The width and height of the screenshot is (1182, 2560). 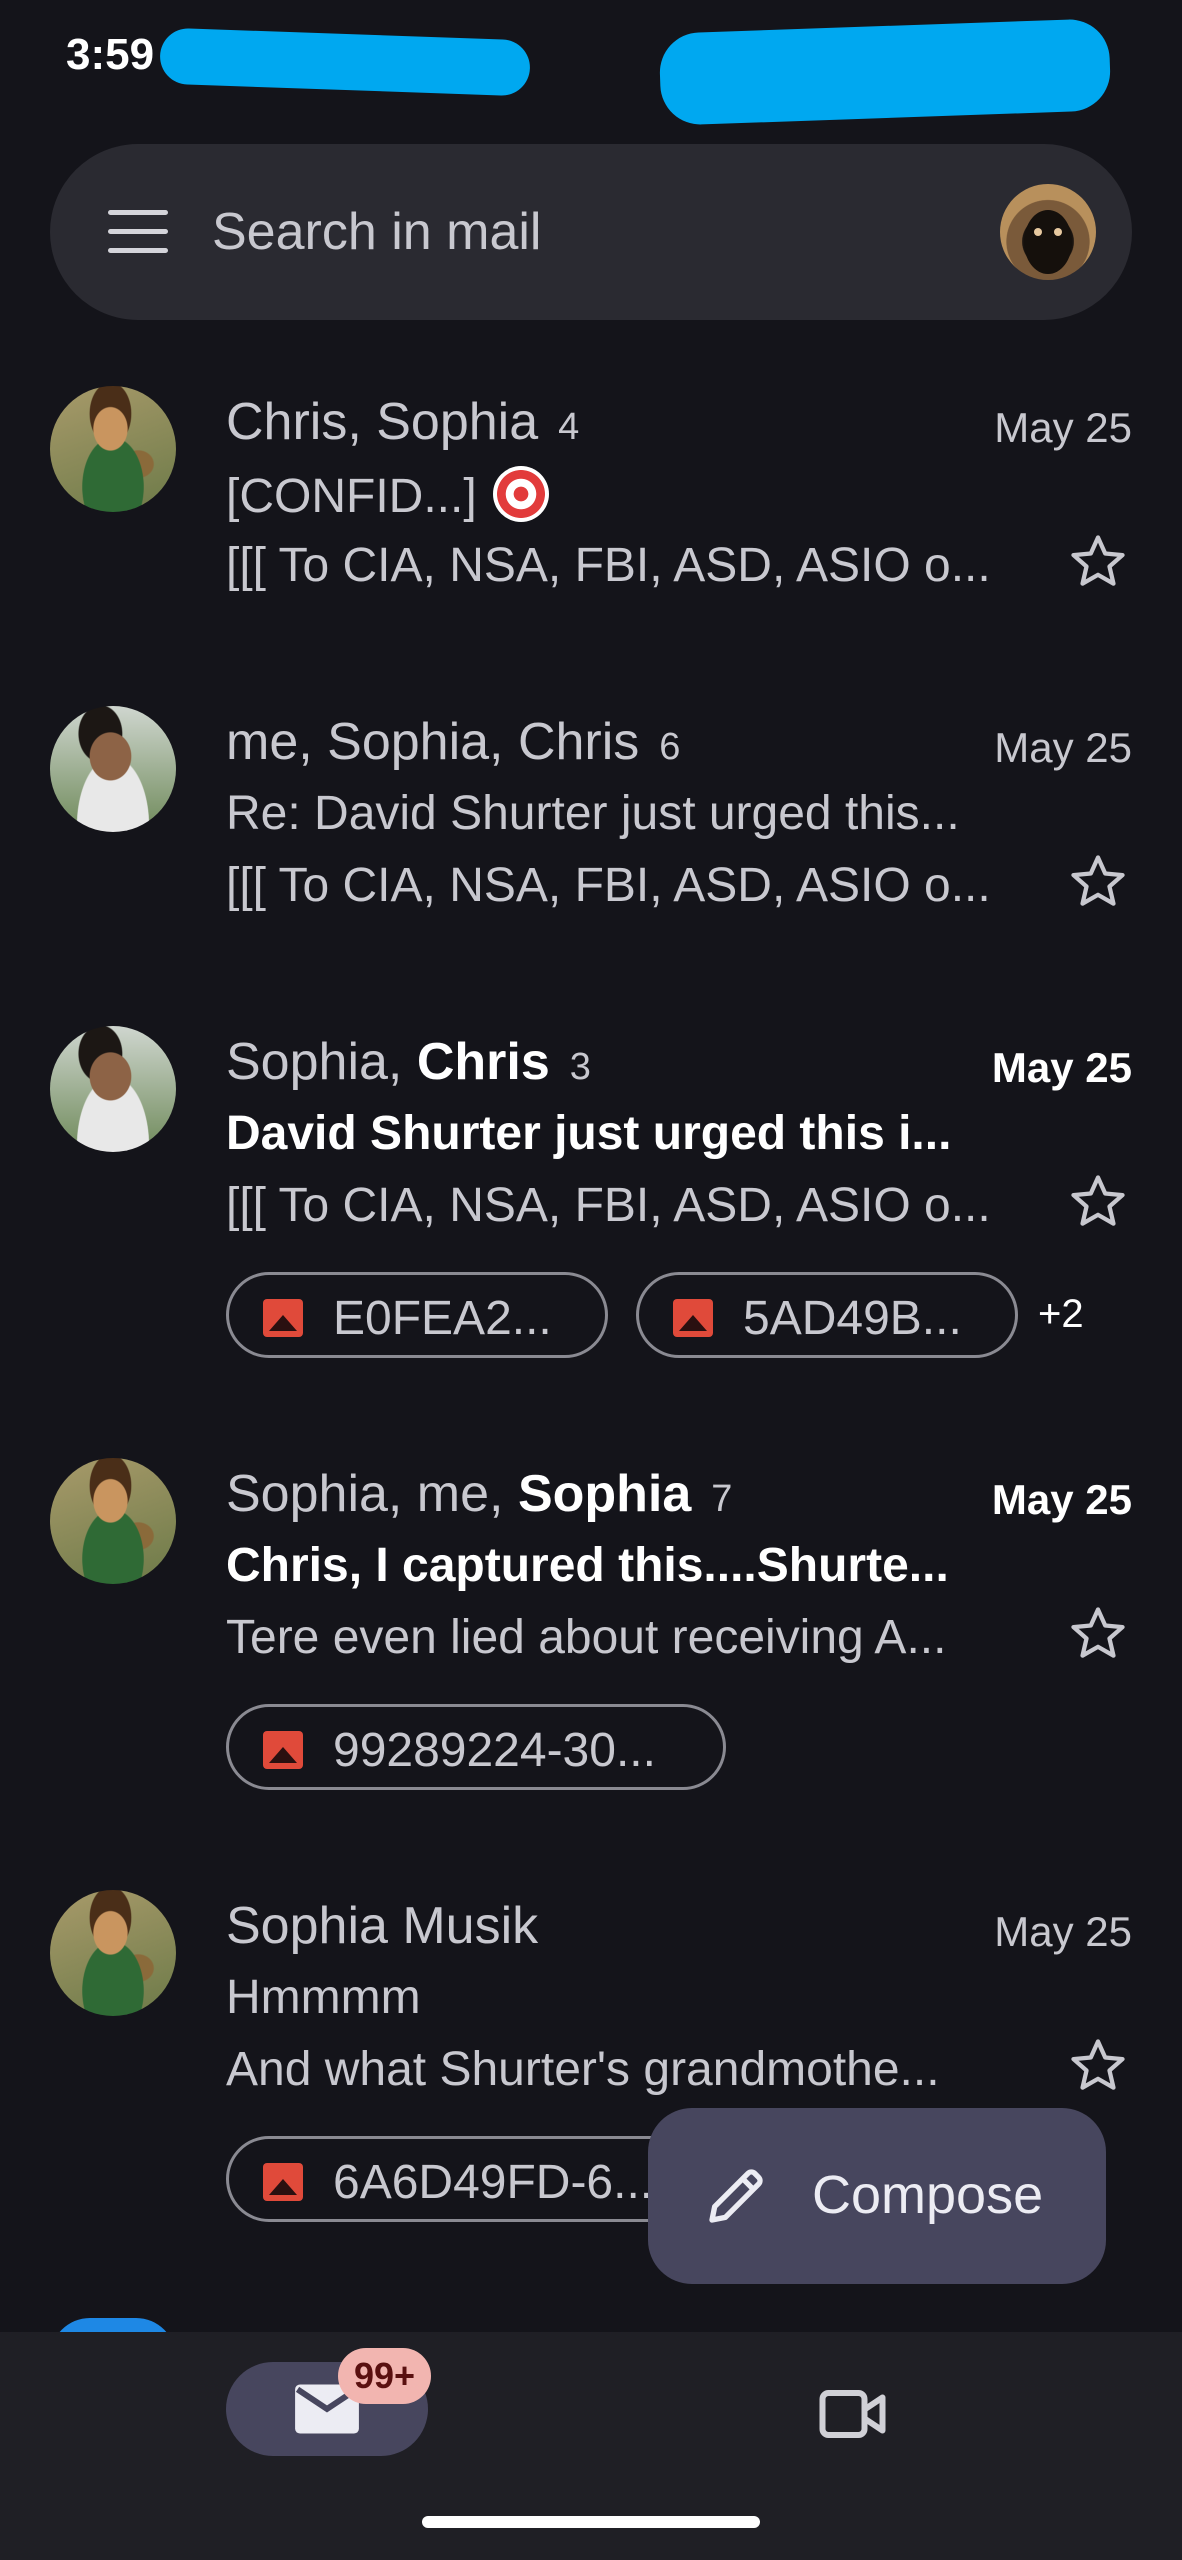 I want to click on thread-count: 6, so click(x=670, y=747).